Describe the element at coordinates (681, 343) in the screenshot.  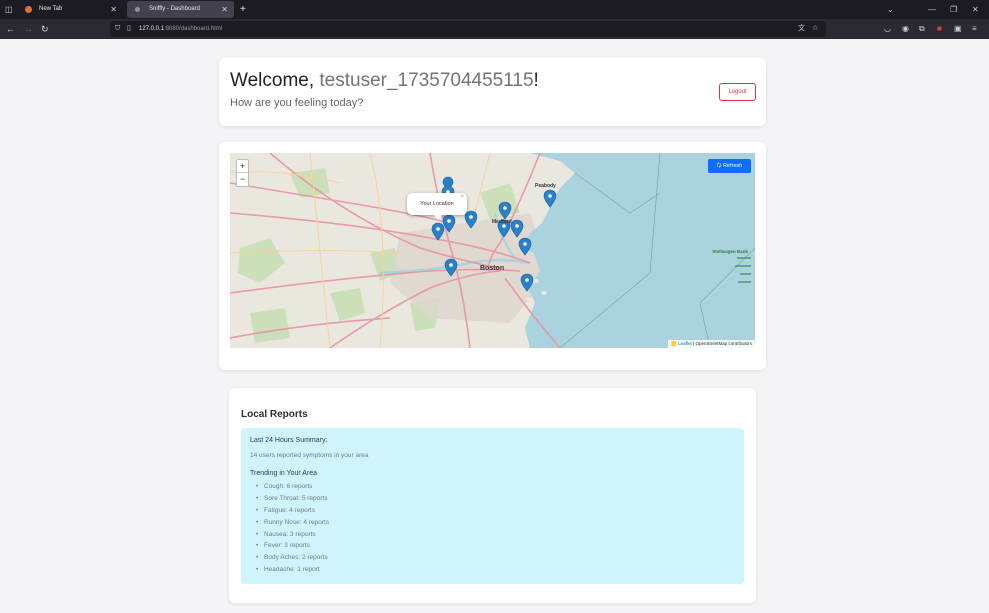
I see `leaflet-link: 🟨 Leaflet` at that location.